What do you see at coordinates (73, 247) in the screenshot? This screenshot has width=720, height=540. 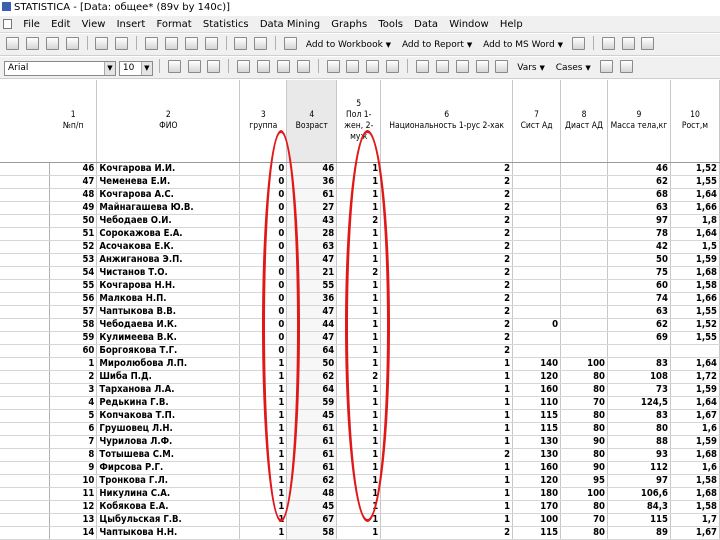 I see `table-cell: 52` at bounding box center [73, 247].